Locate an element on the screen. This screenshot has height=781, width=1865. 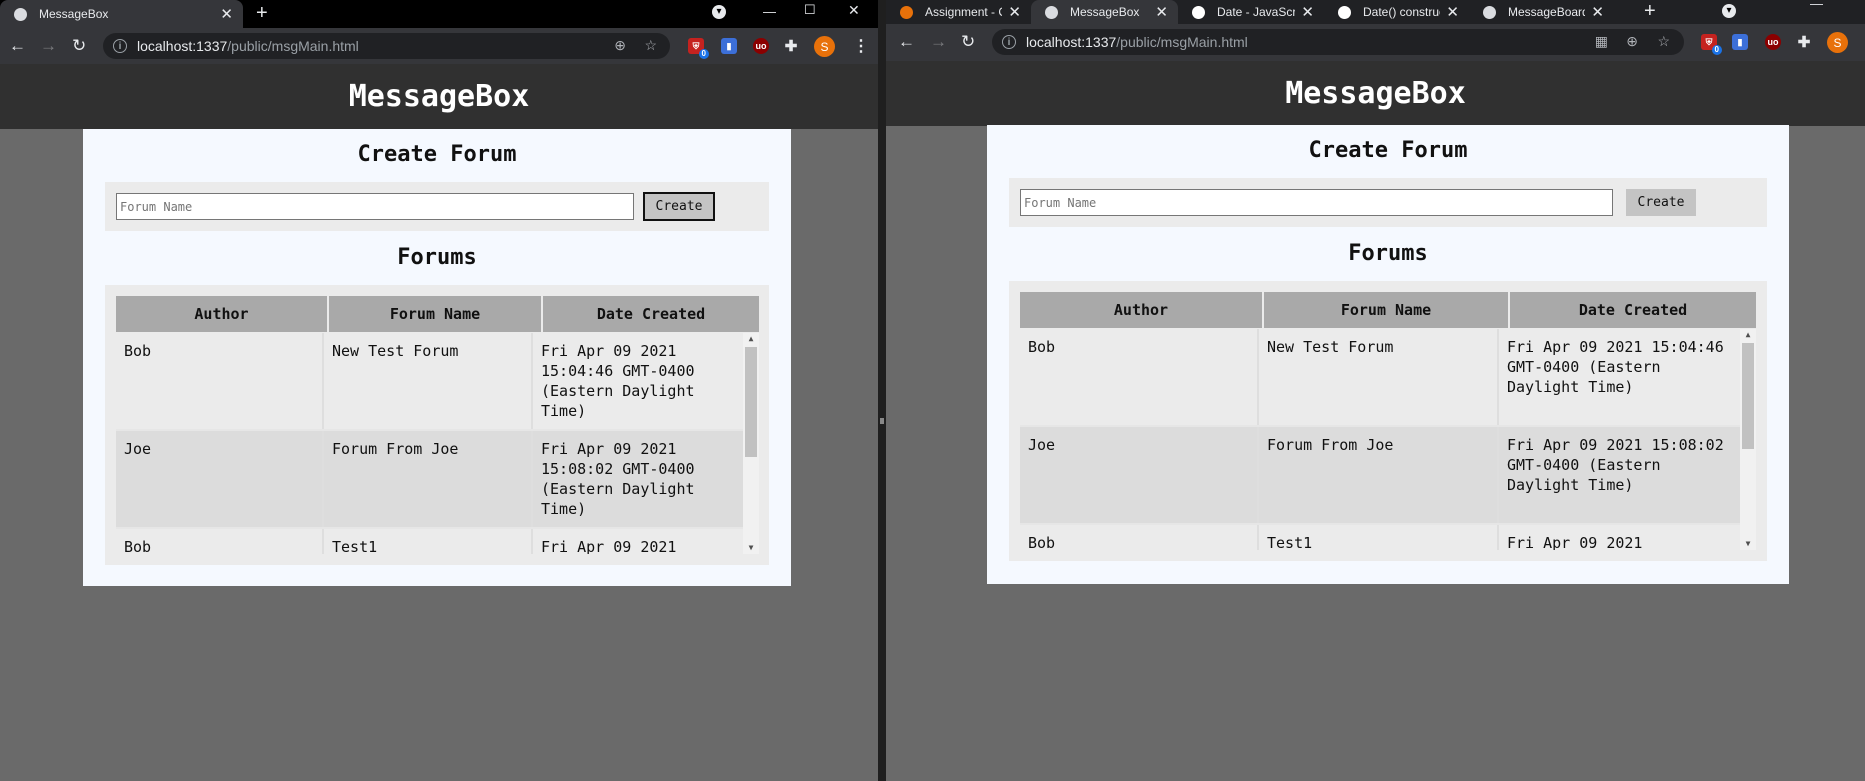
address-bar: i localhost:1337/public/msgMain.html ⊕ ☆ is located at coordinates (386, 46).